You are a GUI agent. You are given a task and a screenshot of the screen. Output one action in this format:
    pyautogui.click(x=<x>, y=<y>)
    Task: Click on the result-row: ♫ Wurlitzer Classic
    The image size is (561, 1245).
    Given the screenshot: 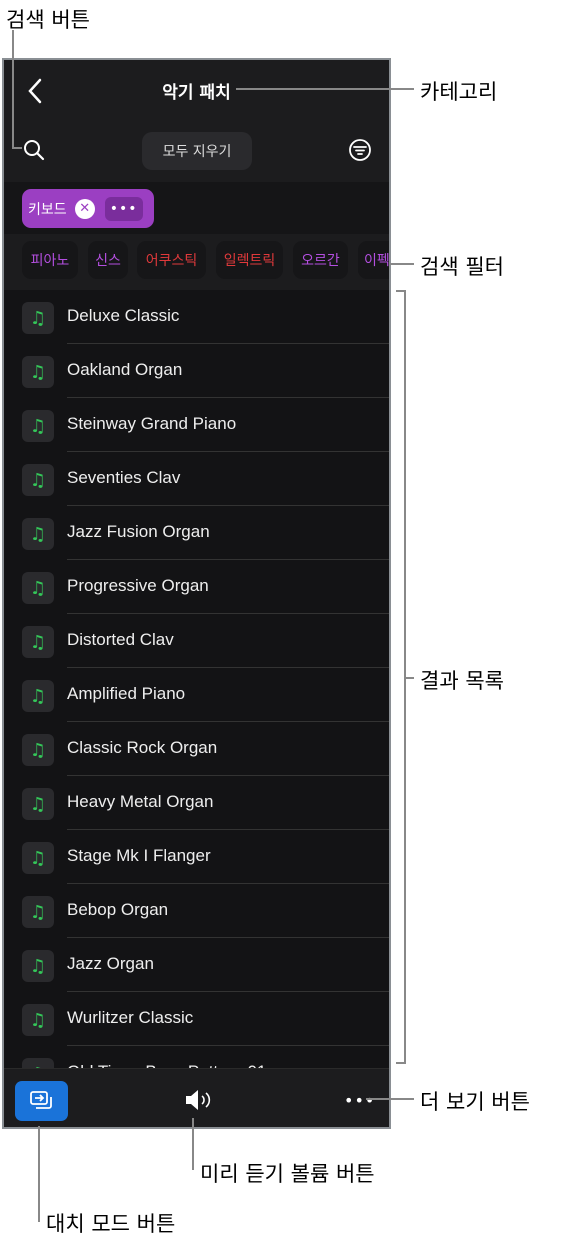 What is the action you would take?
    pyautogui.click(x=196, y=1019)
    